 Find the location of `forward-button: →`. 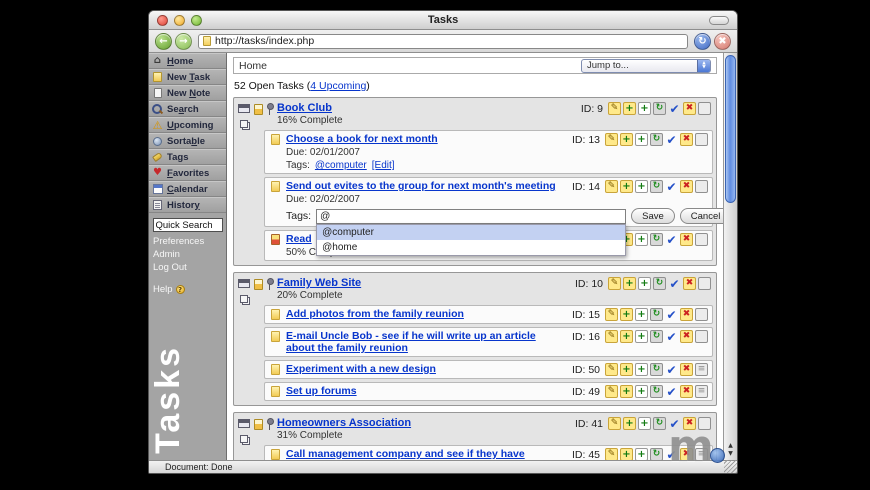

forward-button: → is located at coordinates (183, 41).